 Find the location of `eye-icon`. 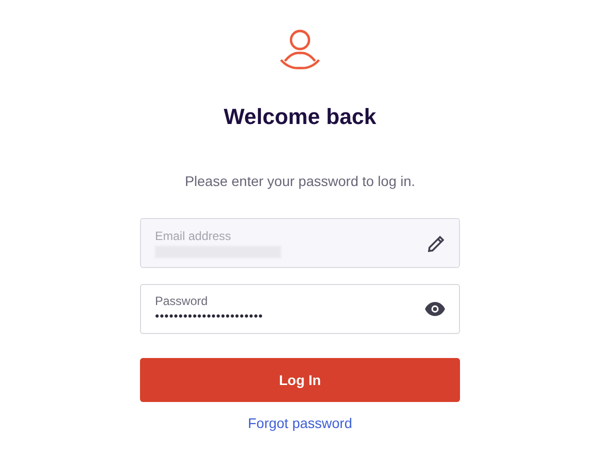

eye-icon is located at coordinates (435, 309).